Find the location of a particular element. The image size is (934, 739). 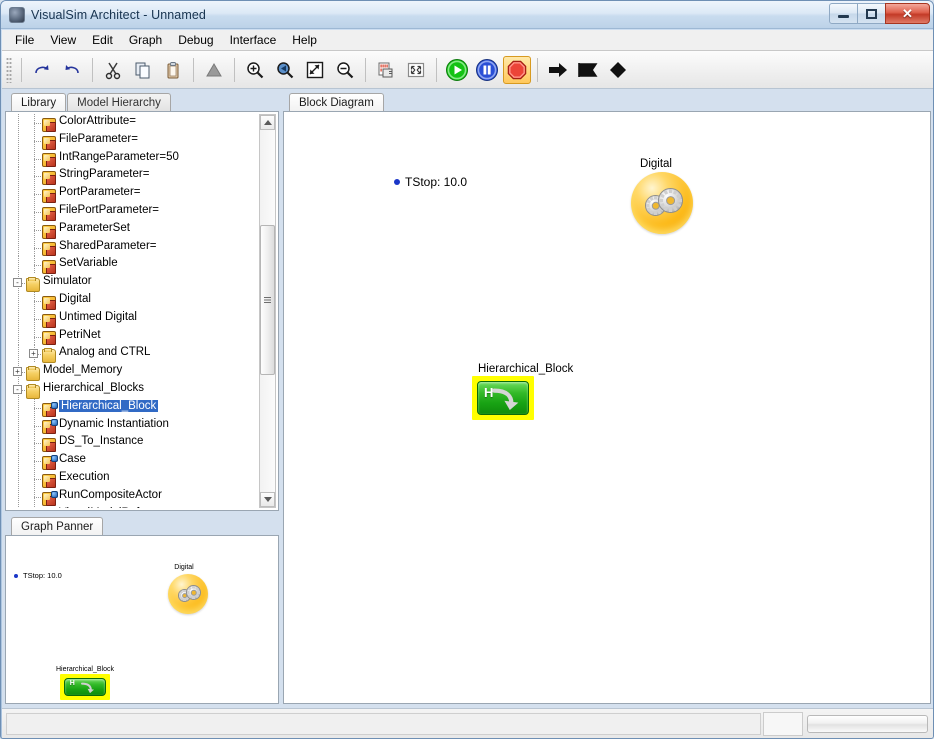

arrow-right-icon is located at coordinates (558, 69).